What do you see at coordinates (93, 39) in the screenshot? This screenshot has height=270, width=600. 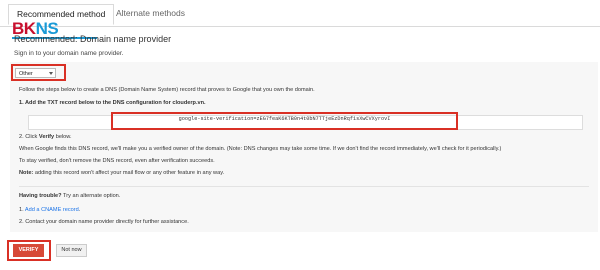 I see `page-heading: Recommended: Domain name provider` at bounding box center [93, 39].